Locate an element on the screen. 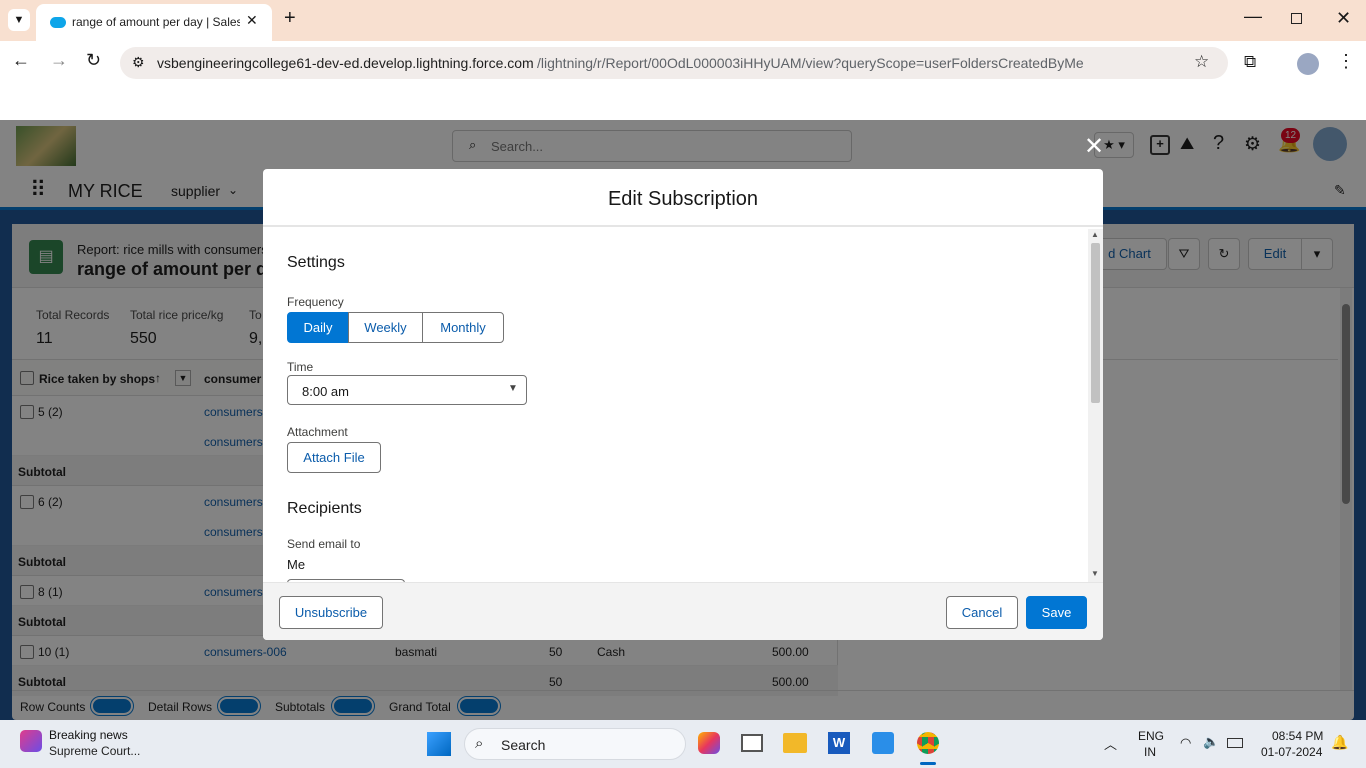  clock-time: 08:54 PM is located at coordinates (1297, 736).